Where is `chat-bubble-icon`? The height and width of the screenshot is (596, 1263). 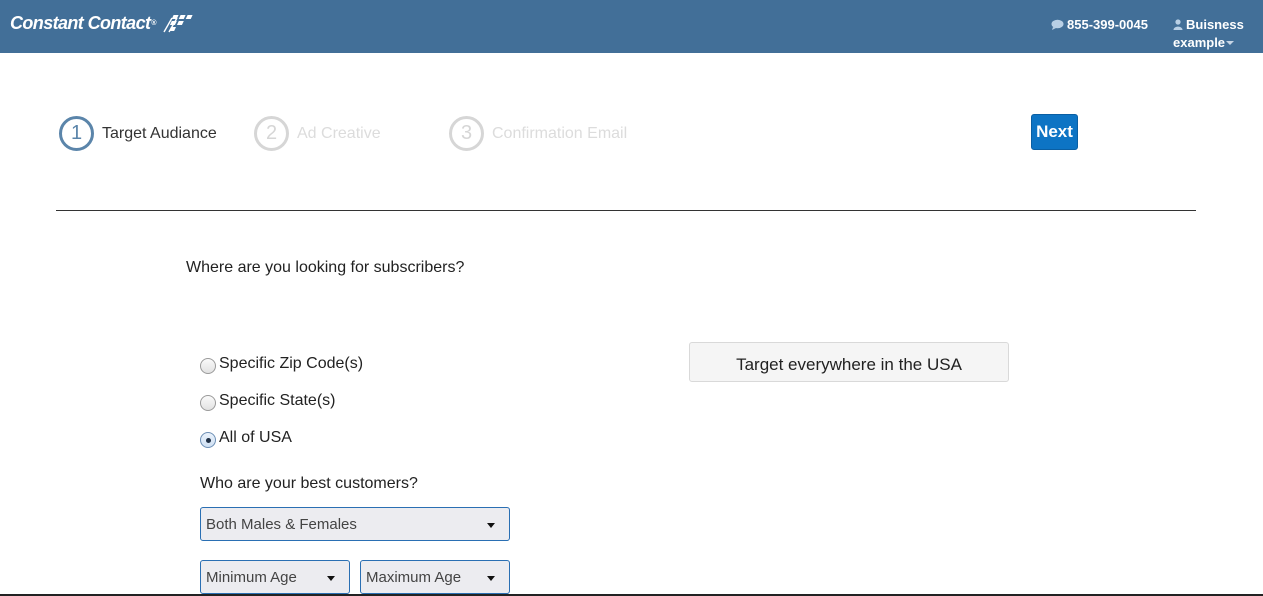 chat-bubble-icon is located at coordinates (1057, 24).